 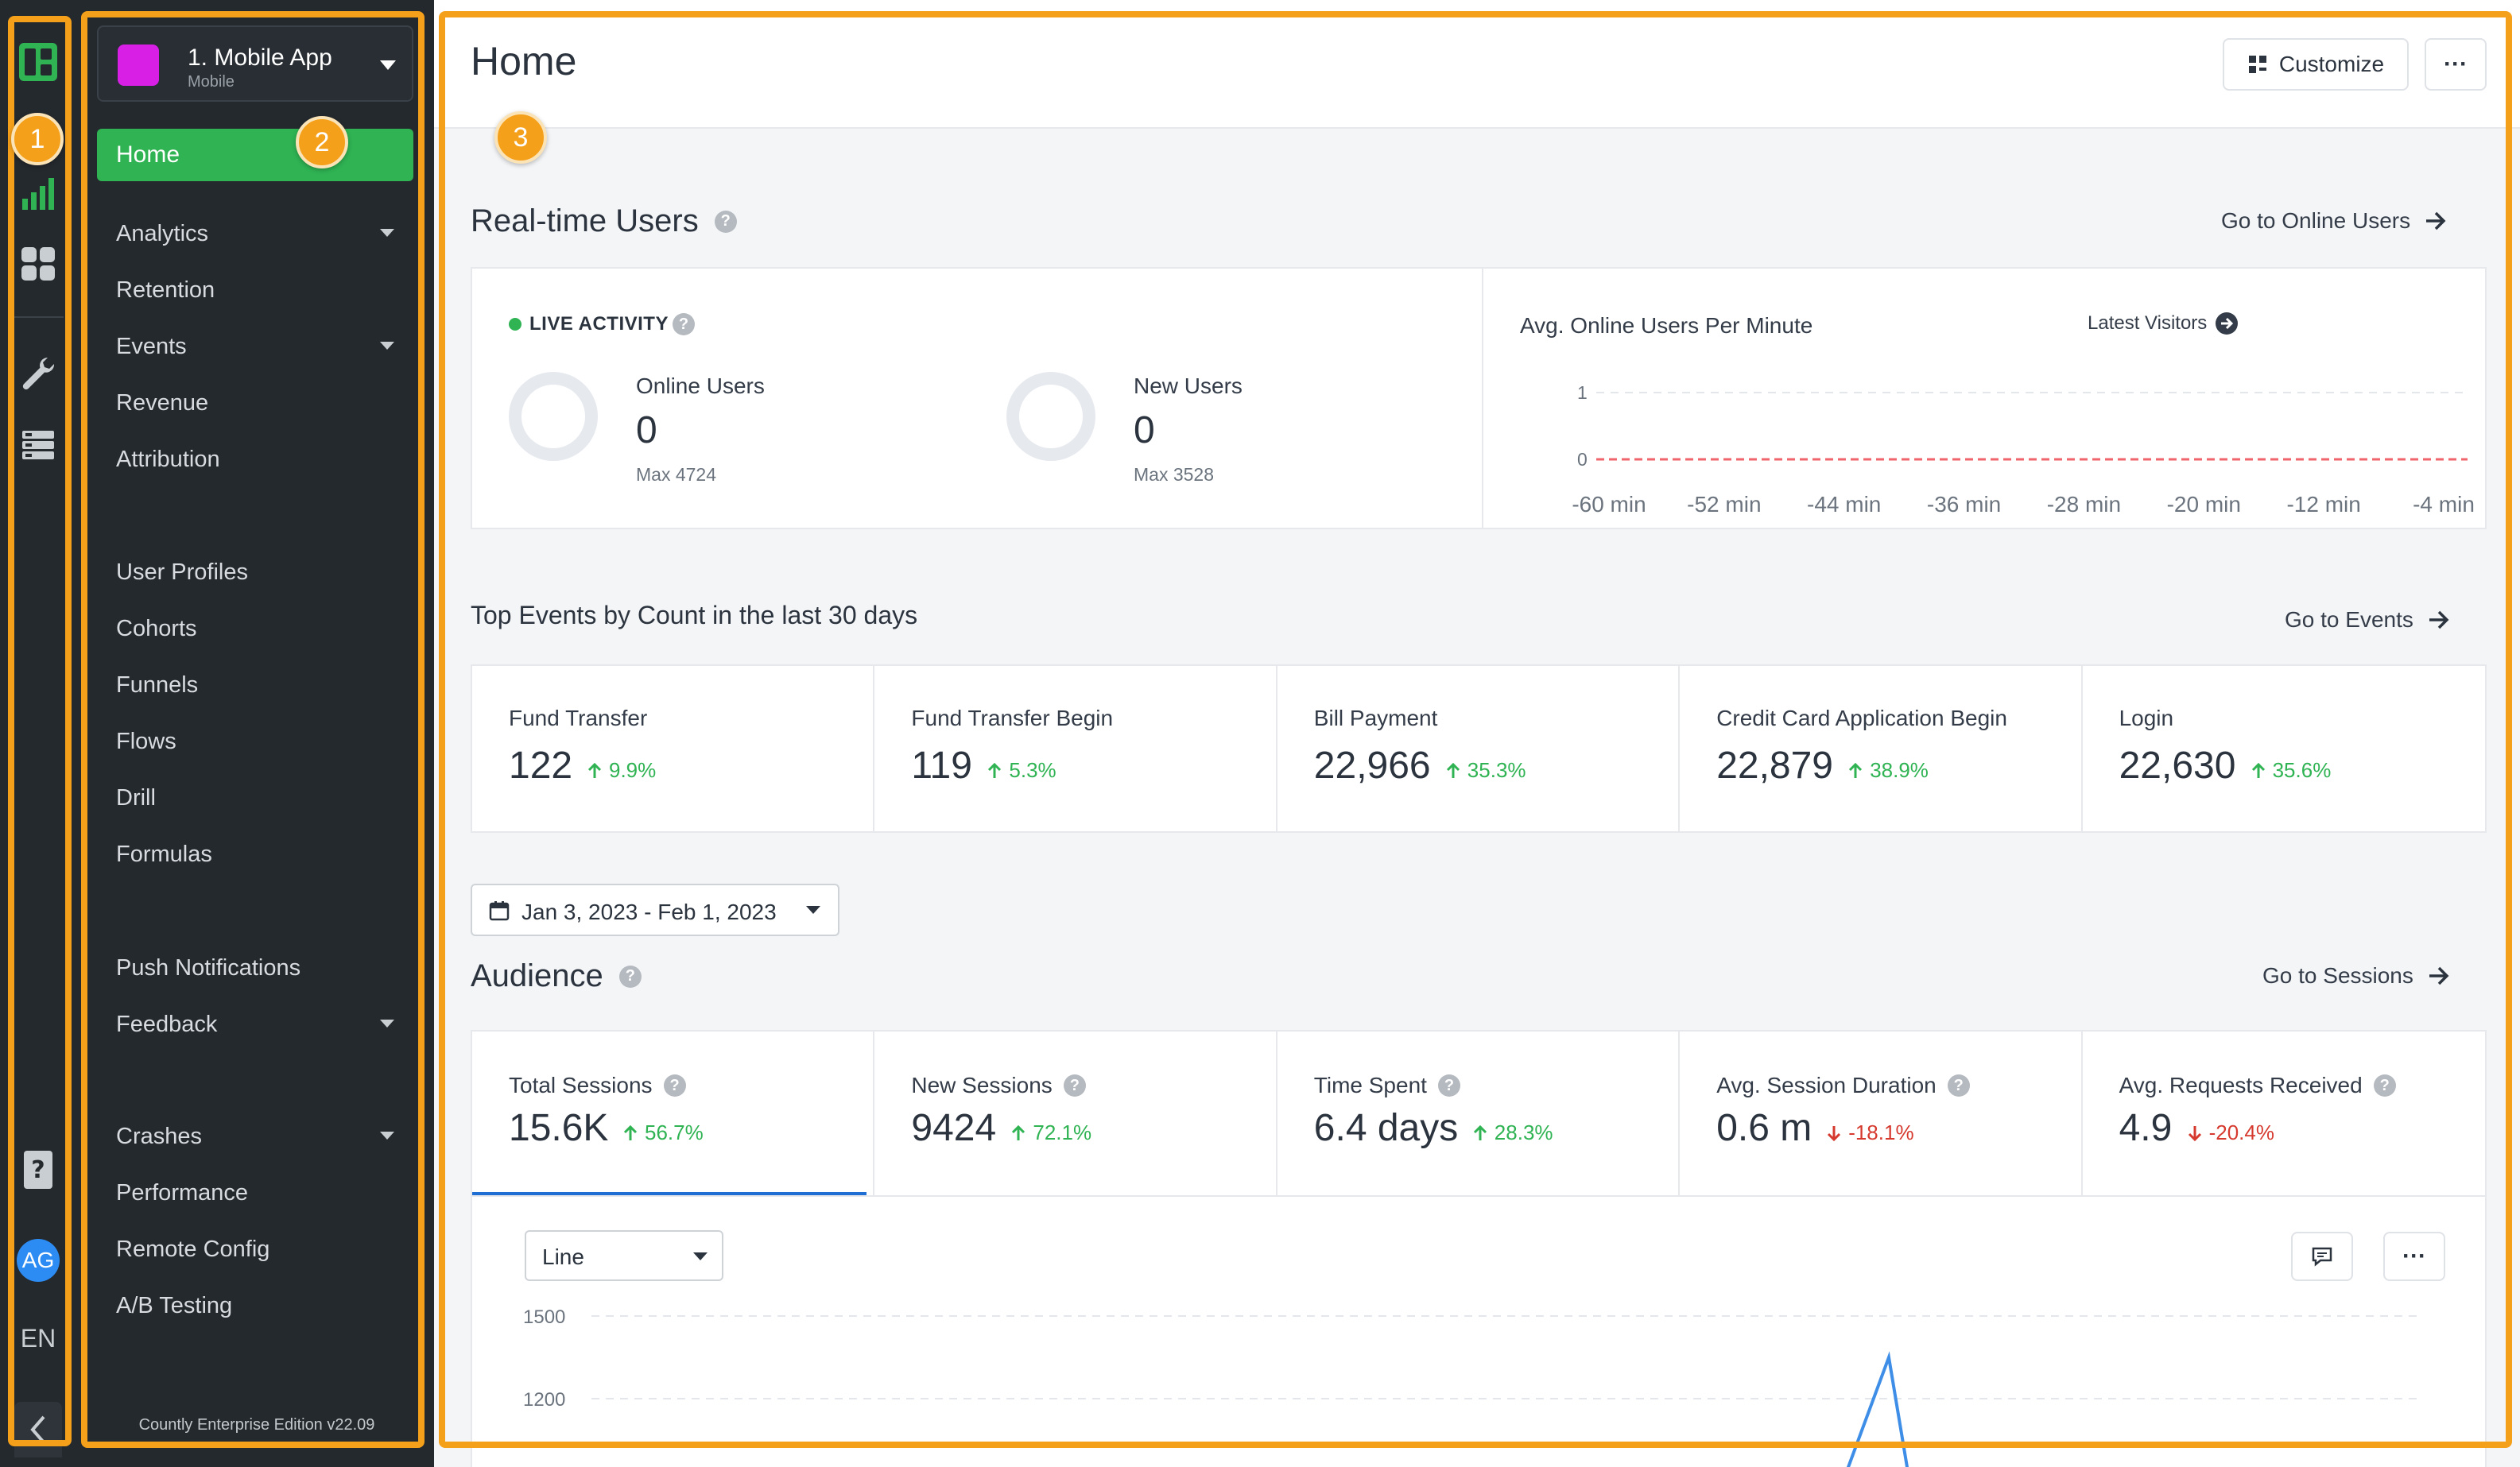 I want to click on callout-badge-2: 2, so click(x=322, y=142).